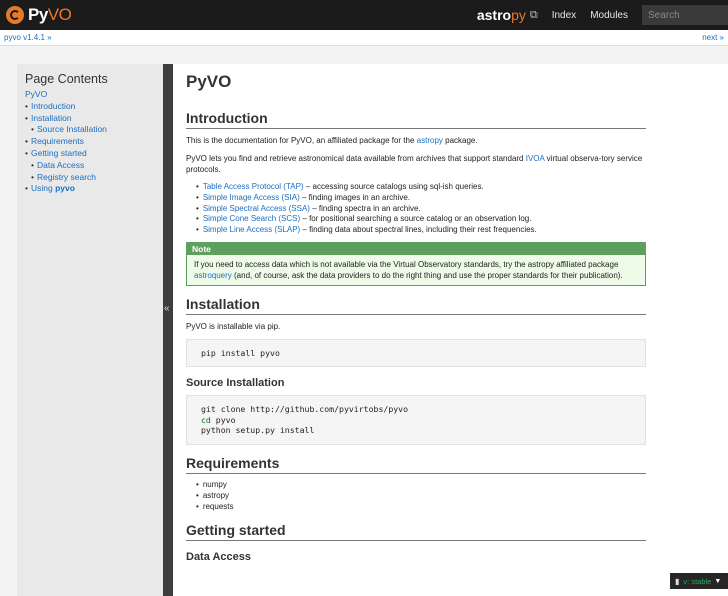 The image size is (728, 596). I want to click on list-item: astropy, so click(421, 496).